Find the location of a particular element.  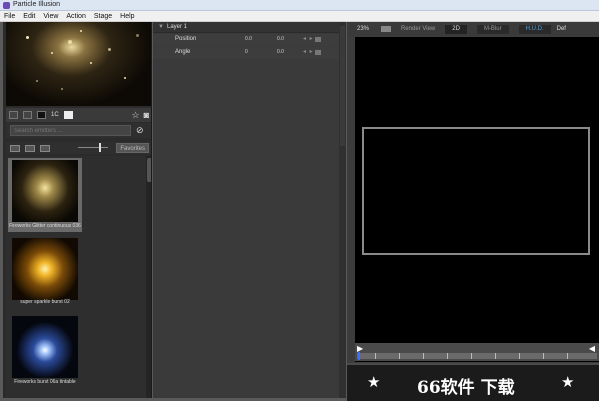

white-background-button is located at coordinates (68, 115).